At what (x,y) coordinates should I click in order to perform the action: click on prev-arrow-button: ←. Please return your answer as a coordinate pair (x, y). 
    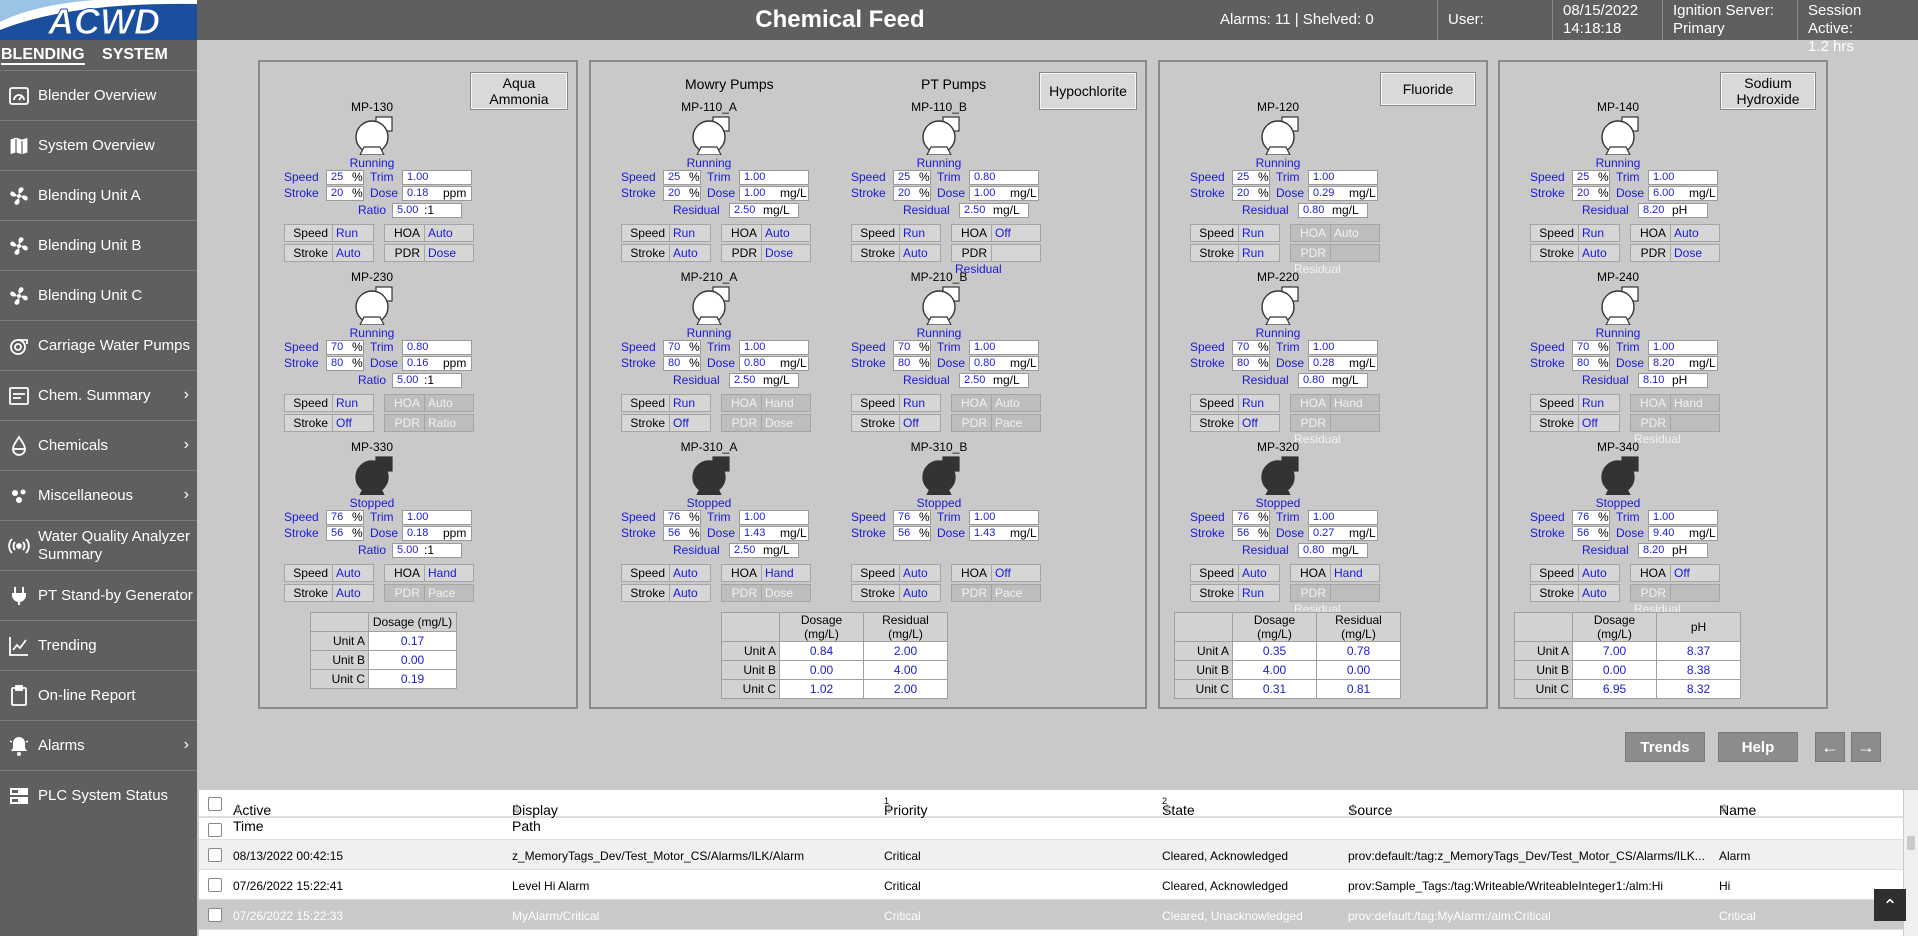
    Looking at the image, I should click on (1830, 747).